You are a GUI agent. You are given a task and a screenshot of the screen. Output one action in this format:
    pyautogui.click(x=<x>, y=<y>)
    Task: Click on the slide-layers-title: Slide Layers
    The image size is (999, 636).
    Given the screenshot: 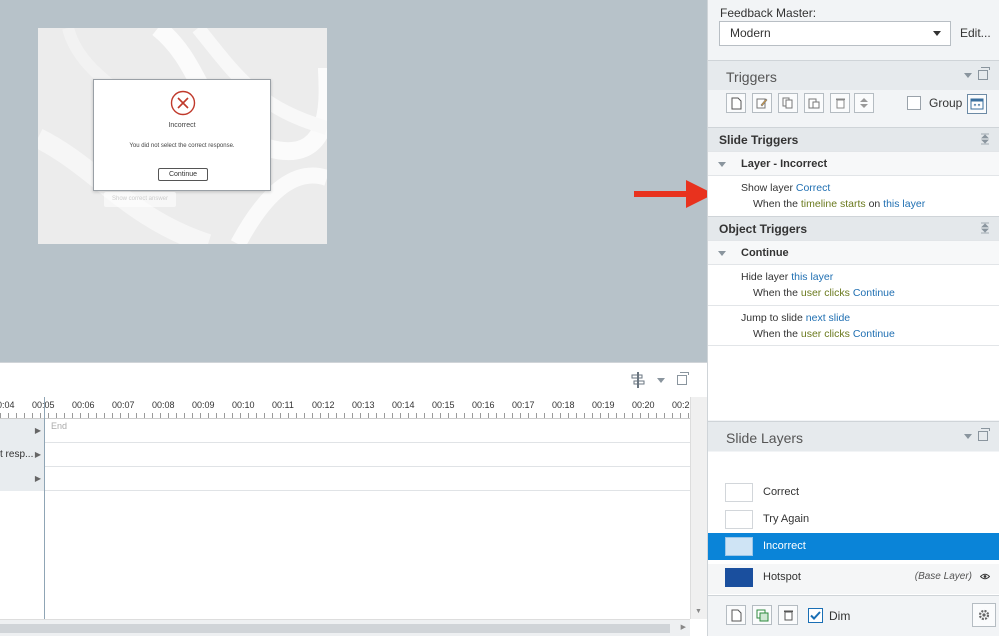 What is the action you would take?
    pyautogui.click(x=765, y=438)
    